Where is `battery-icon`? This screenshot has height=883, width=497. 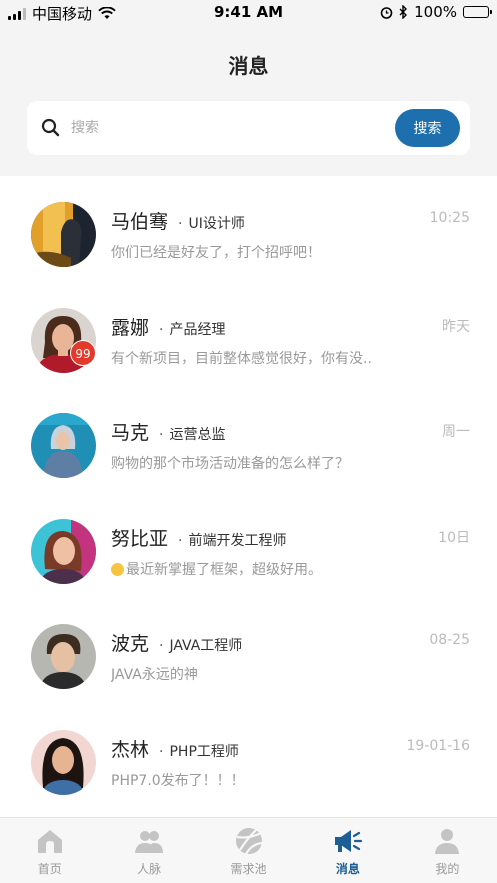 battery-icon is located at coordinates (477, 12).